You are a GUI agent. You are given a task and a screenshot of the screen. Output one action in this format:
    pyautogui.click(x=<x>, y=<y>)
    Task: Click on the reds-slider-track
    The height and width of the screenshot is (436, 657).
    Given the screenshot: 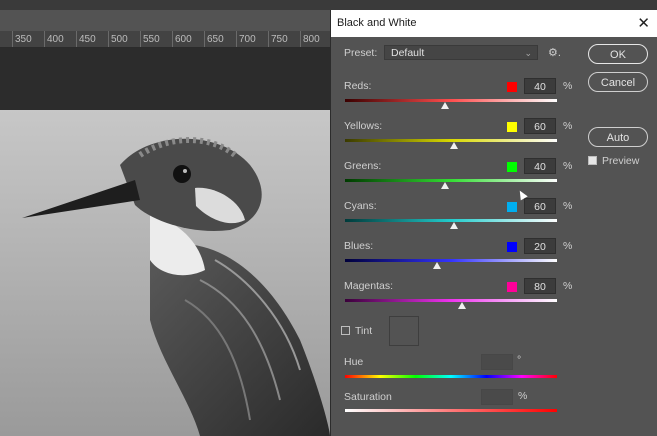 What is the action you would take?
    pyautogui.click(x=451, y=100)
    